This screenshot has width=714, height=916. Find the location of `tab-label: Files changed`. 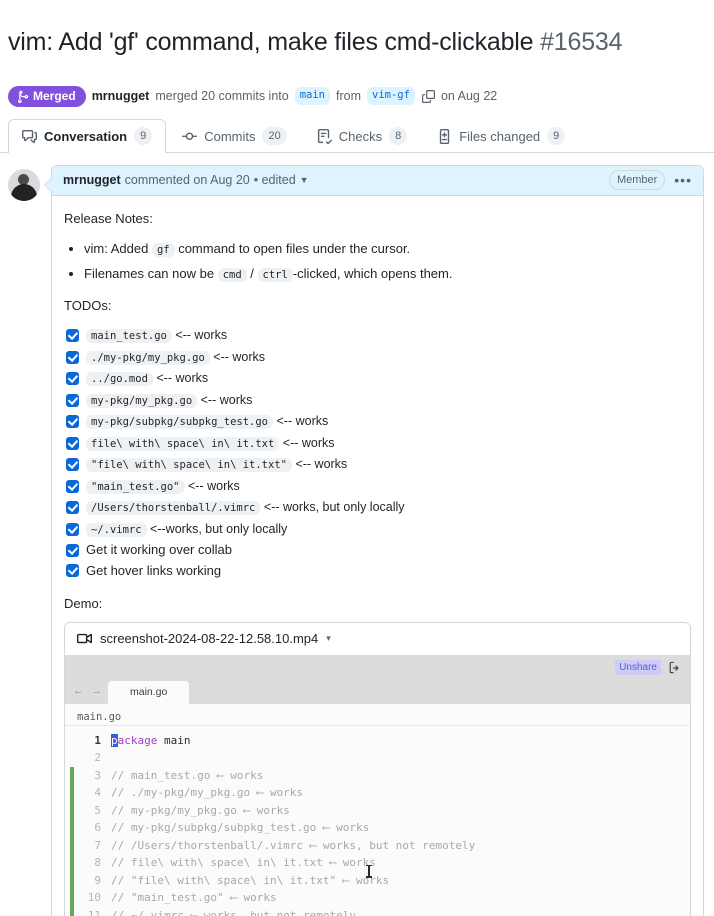

tab-label: Files changed is located at coordinates (500, 136).